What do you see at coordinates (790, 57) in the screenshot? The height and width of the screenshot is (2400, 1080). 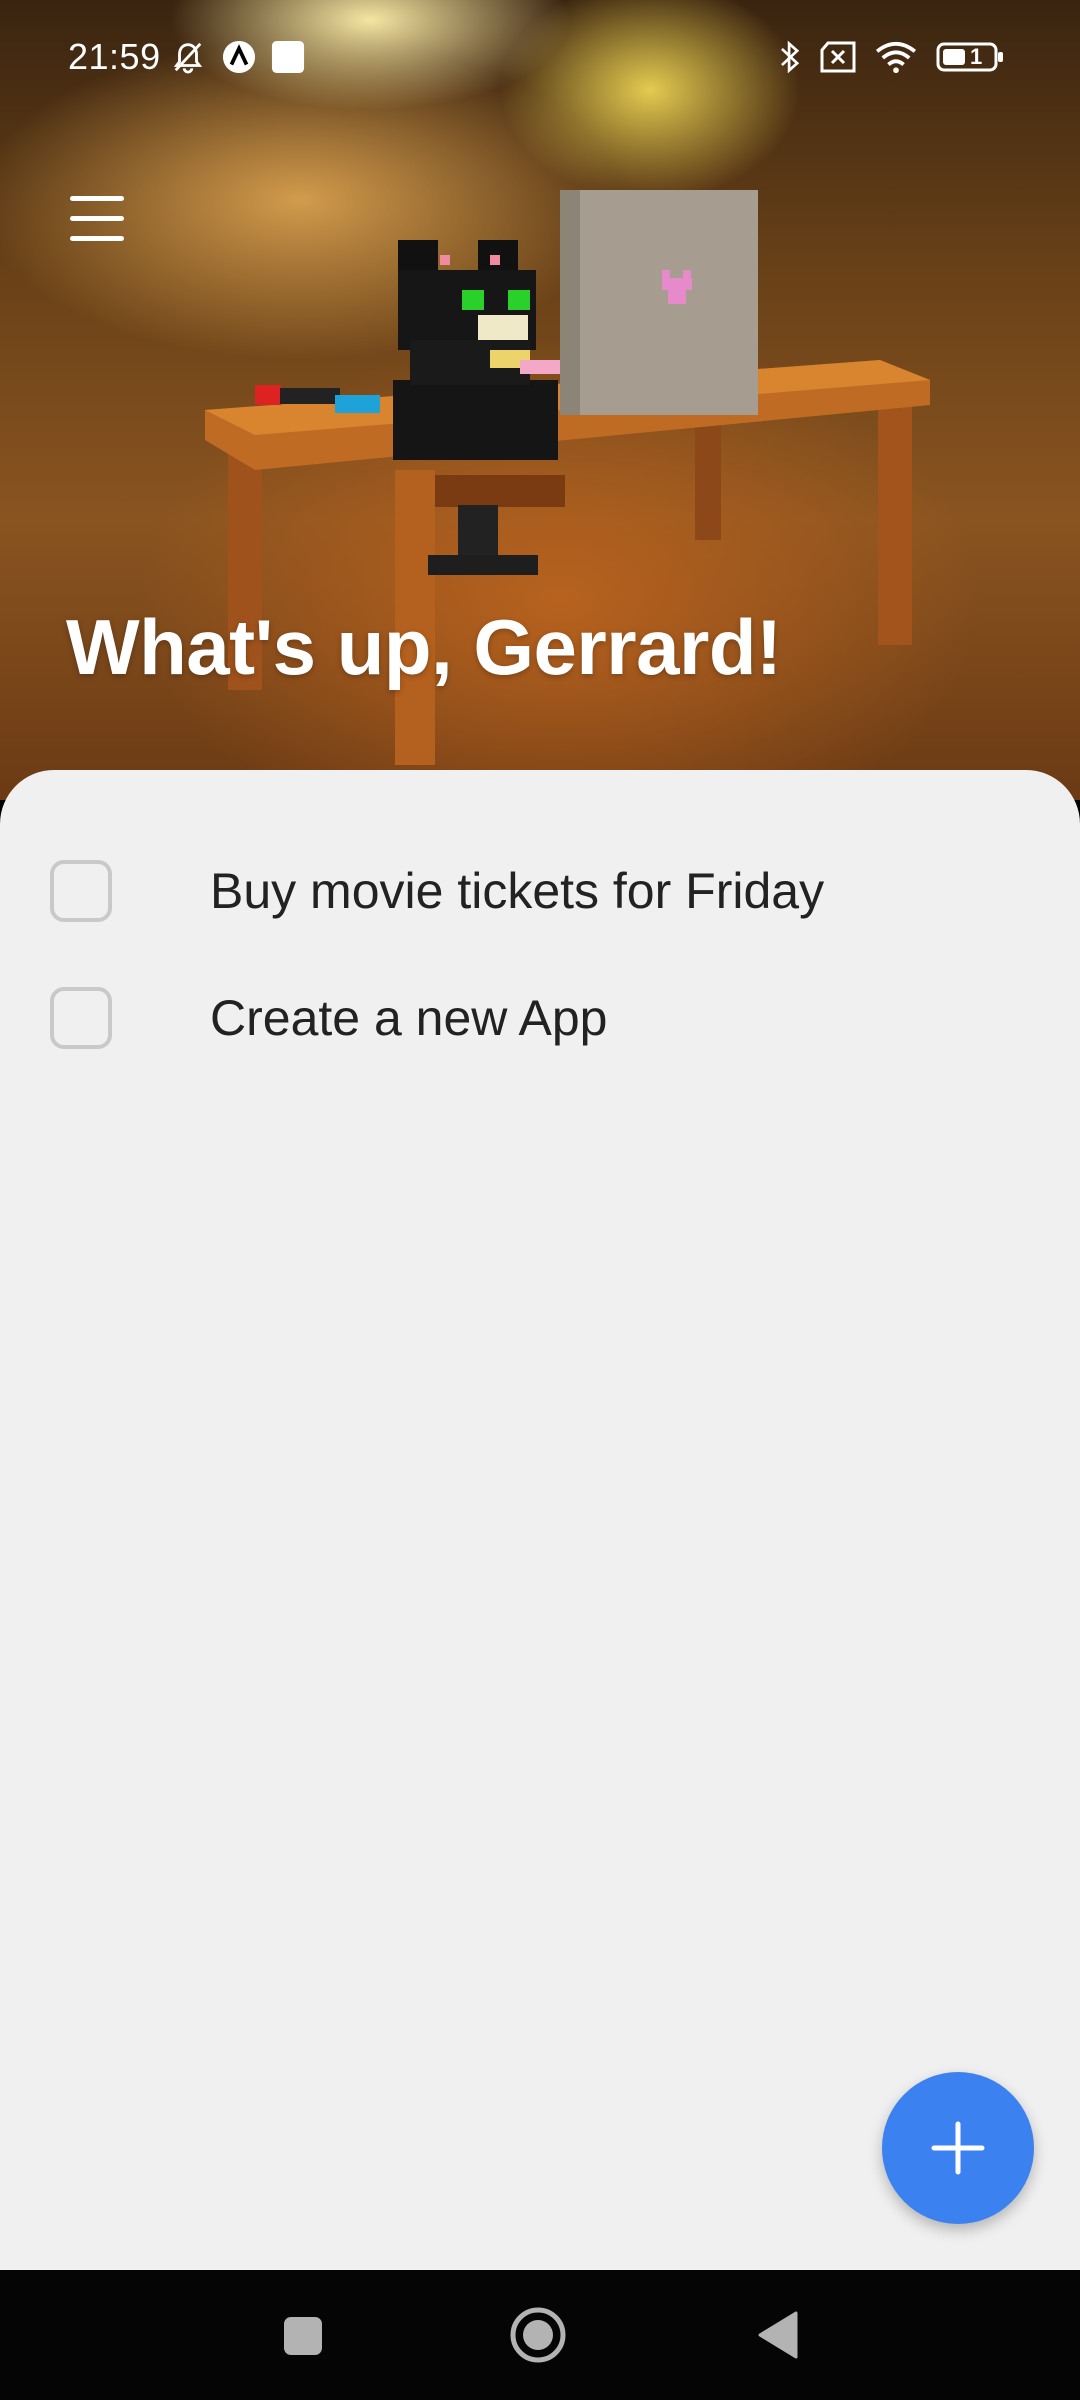 I see `bluetooth-icon` at bounding box center [790, 57].